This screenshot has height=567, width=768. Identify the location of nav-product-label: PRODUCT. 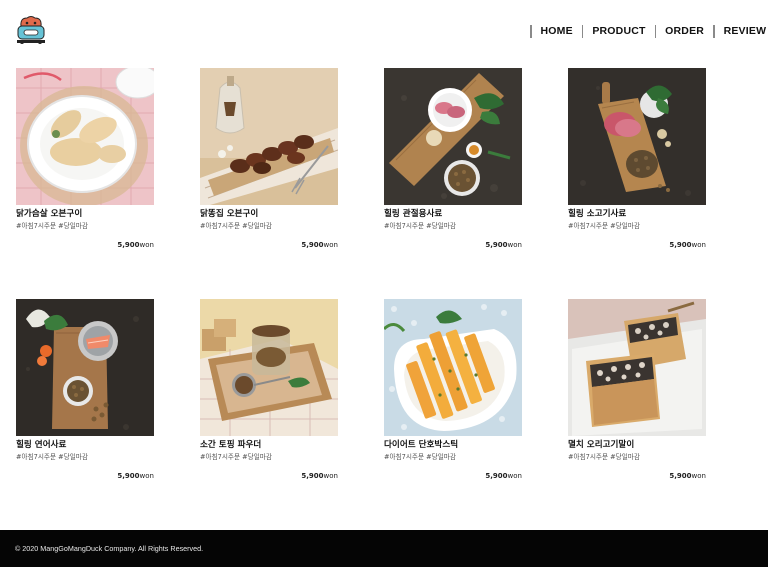
(619, 31).